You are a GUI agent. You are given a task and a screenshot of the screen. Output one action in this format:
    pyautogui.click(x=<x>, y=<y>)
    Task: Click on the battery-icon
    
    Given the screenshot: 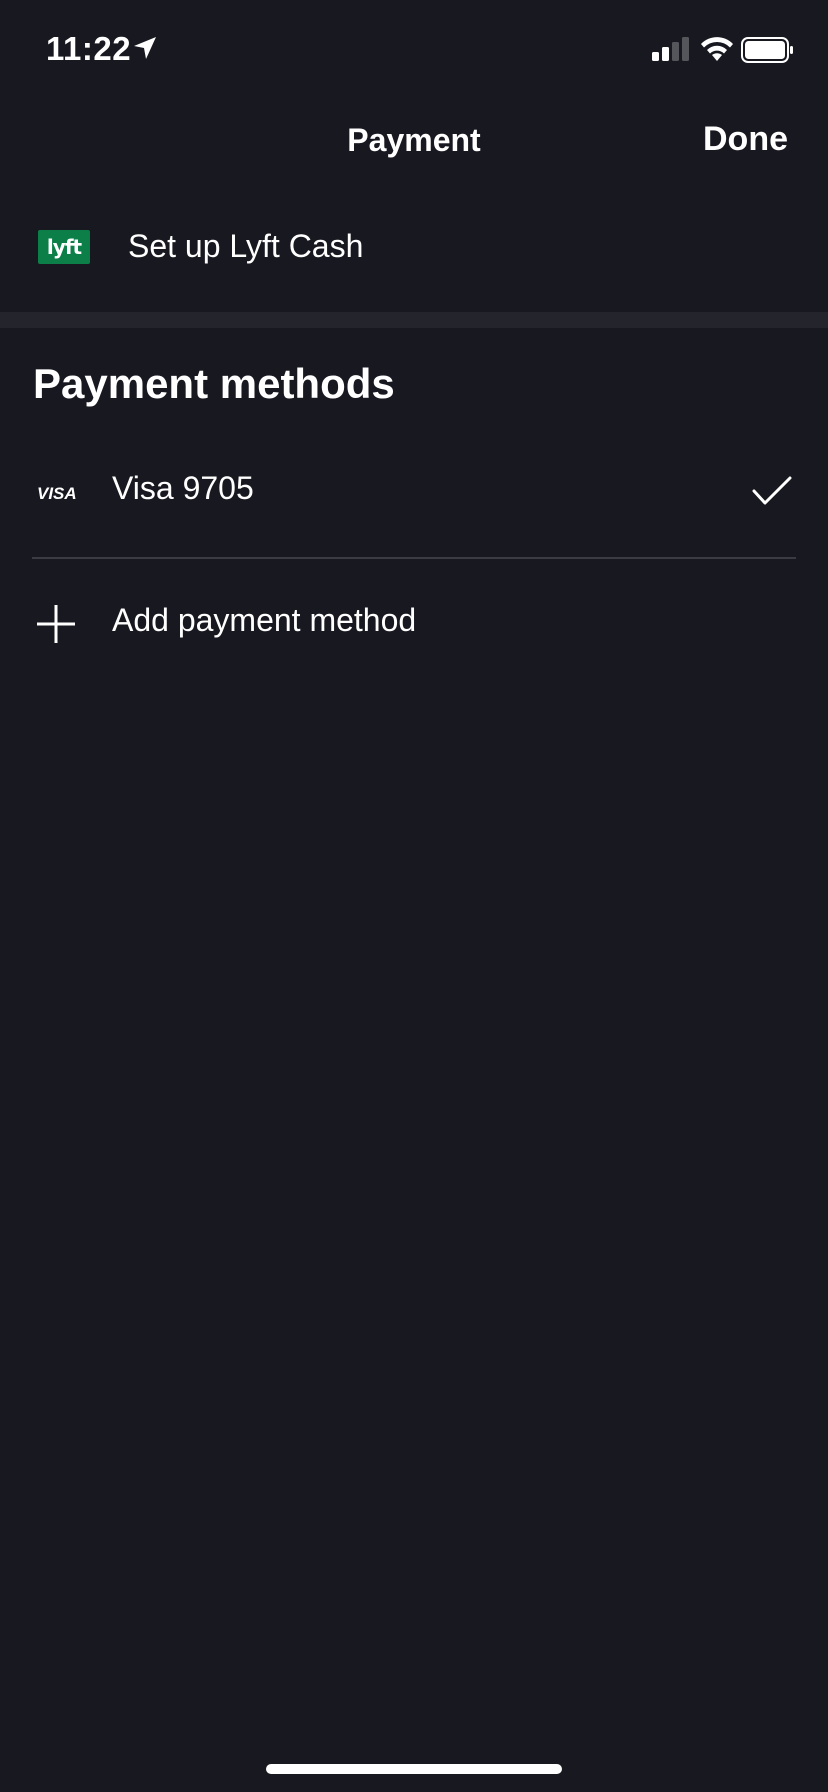 What is the action you would take?
    pyautogui.click(x=767, y=50)
    